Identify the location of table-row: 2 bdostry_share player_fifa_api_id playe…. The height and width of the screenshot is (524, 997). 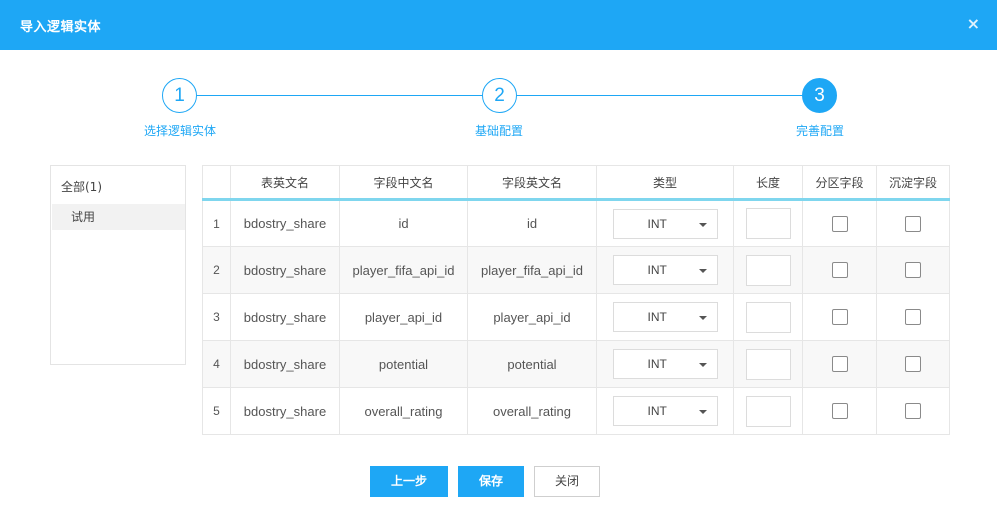
(576, 270).